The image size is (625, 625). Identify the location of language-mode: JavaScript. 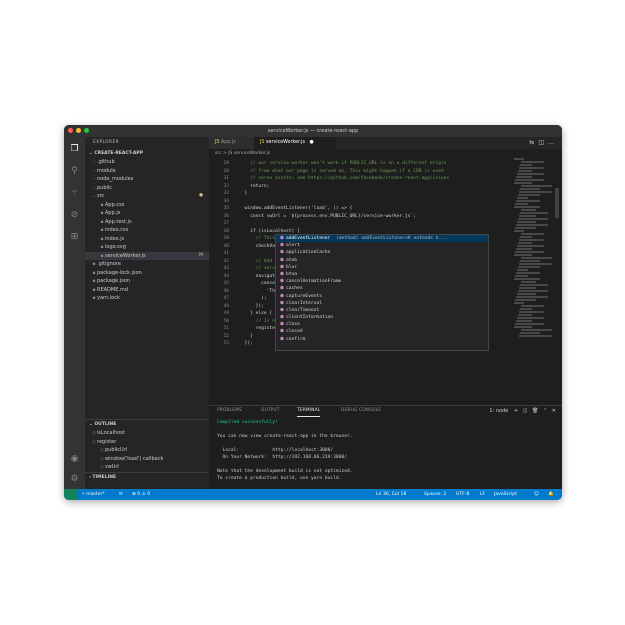
(505, 494).